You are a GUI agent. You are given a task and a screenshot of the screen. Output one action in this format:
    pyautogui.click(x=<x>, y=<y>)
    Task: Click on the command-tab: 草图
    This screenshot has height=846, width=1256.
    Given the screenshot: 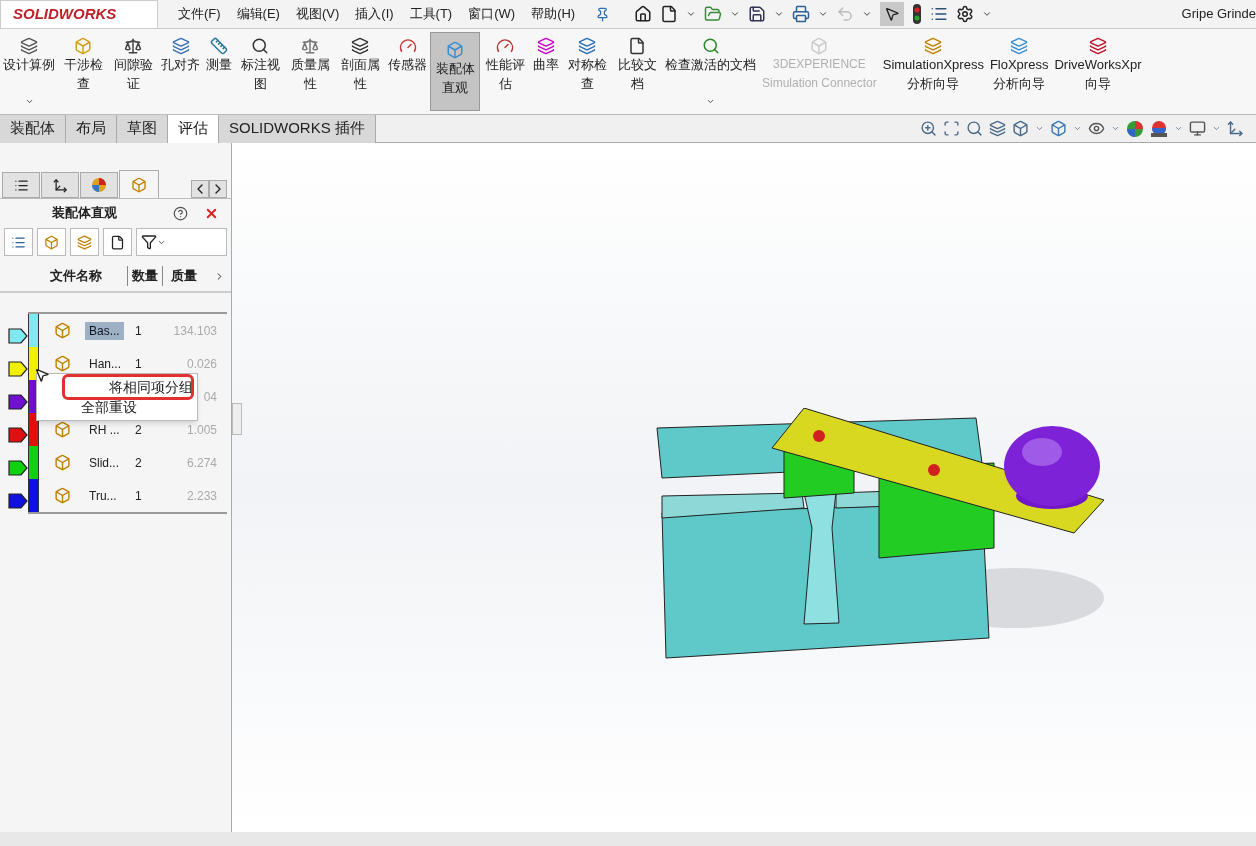 What is the action you would take?
    pyautogui.click(x=142, y=128)
    